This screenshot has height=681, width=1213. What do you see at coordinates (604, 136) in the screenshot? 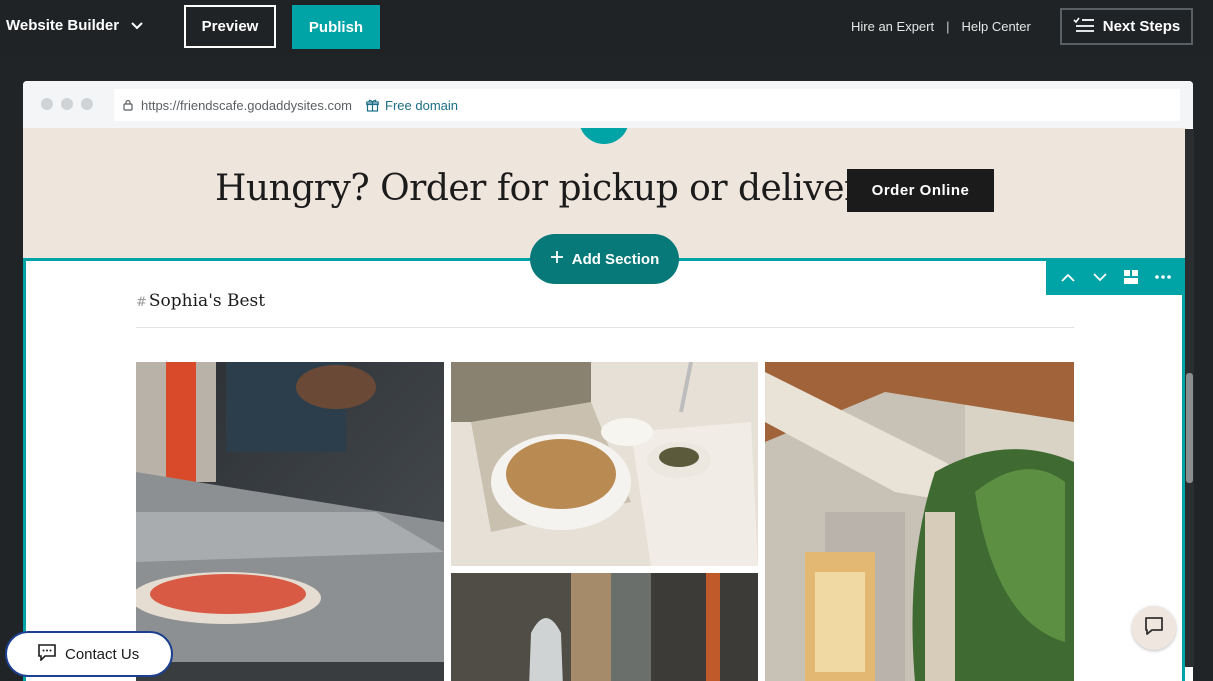
I see `accent-circle` at bounding box center [604, 136].